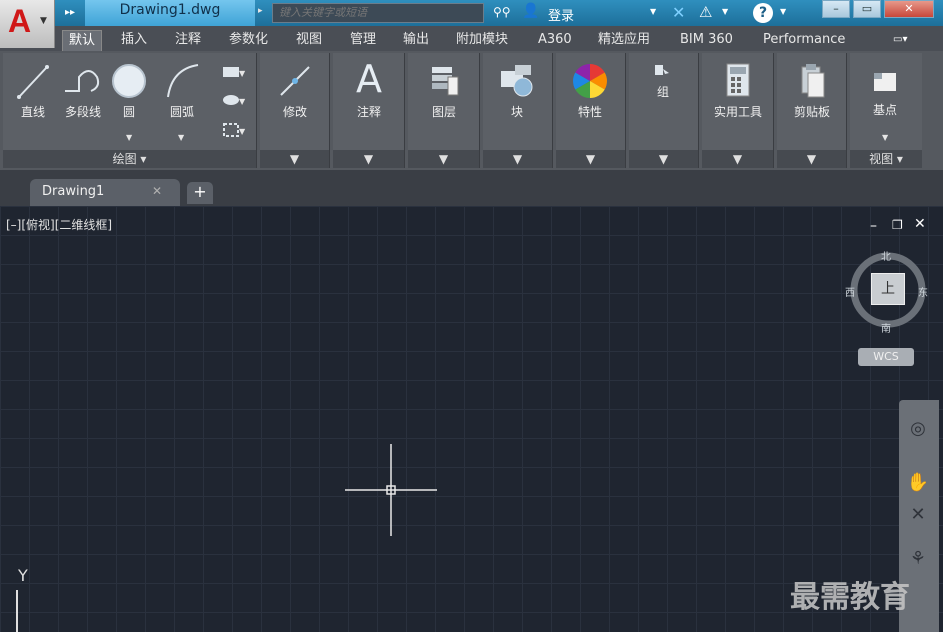 This screenshot has height=632, width=943. I want to click on block-label: 块, so click(516, 112).